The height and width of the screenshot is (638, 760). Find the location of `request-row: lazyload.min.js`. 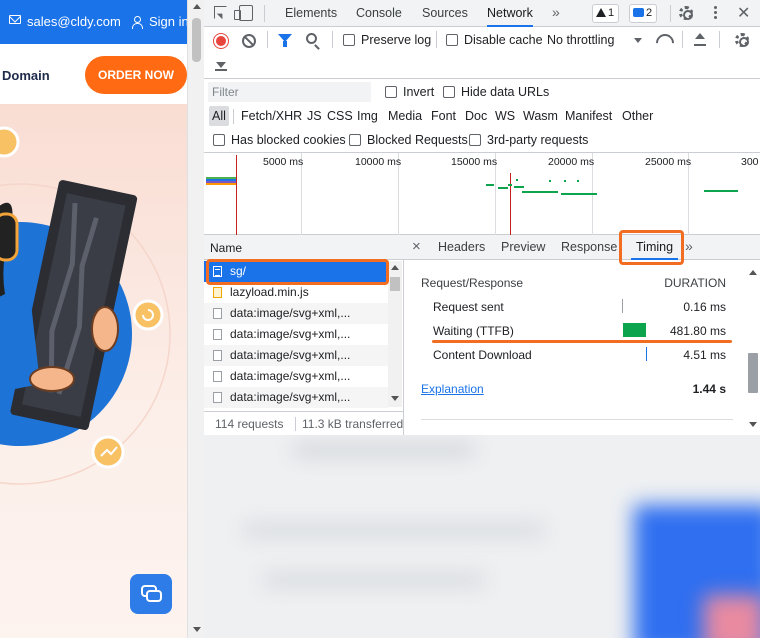

request-row: lazyload.min.js is located at coordinates (296, 292).